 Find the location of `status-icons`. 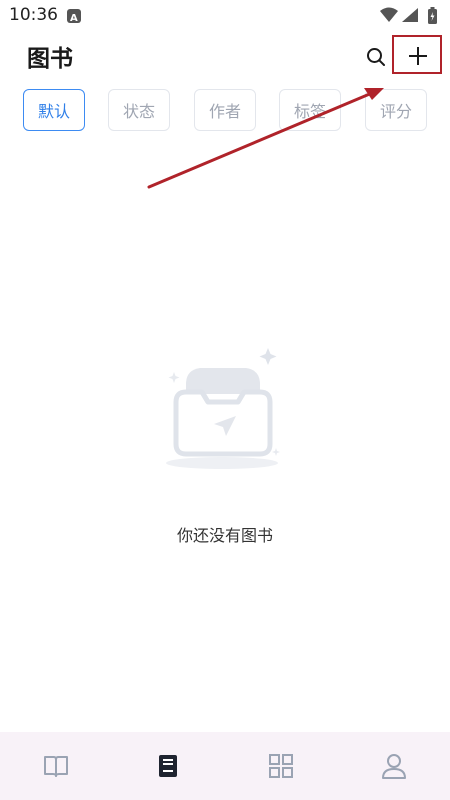

status-icons is located at coordinates (410, 16).